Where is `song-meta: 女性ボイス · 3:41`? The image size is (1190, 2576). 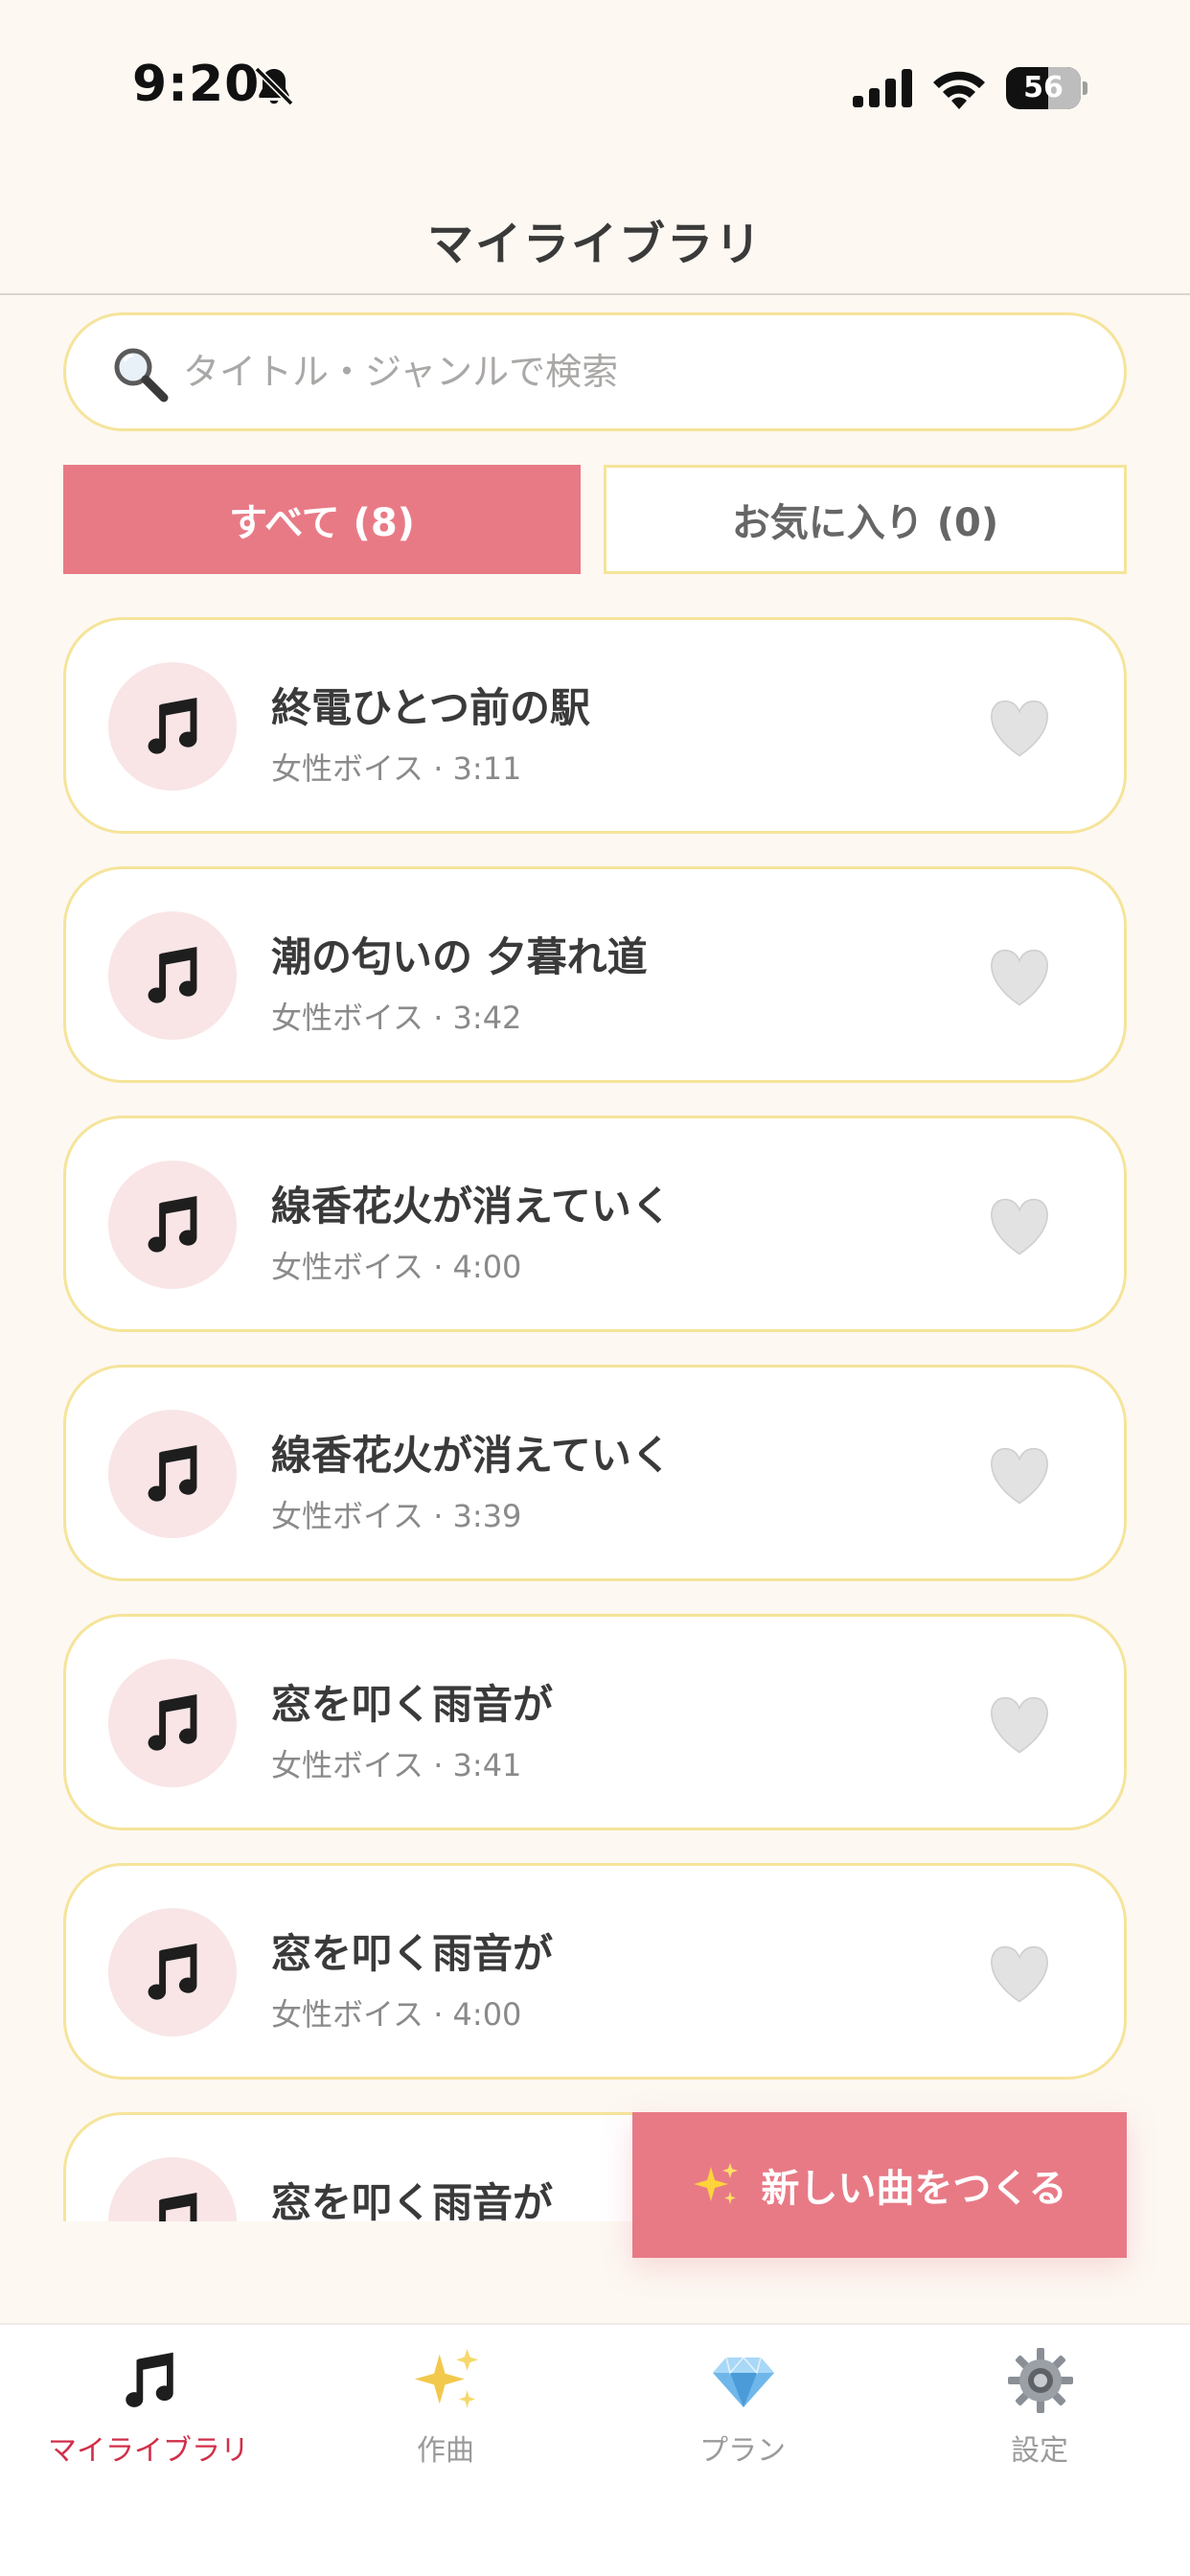
song-meta: 女性ボイス · 3:41 is located at coordinates (397, 1765).